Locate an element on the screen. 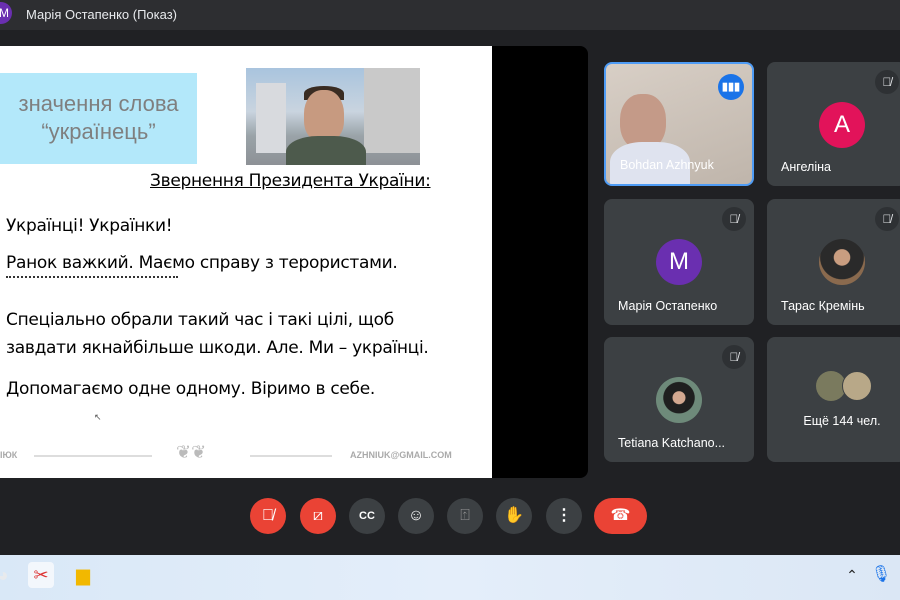 The image size is (900, 600). more-vert-icon: ⋮ is located at coordinates (564, 515).